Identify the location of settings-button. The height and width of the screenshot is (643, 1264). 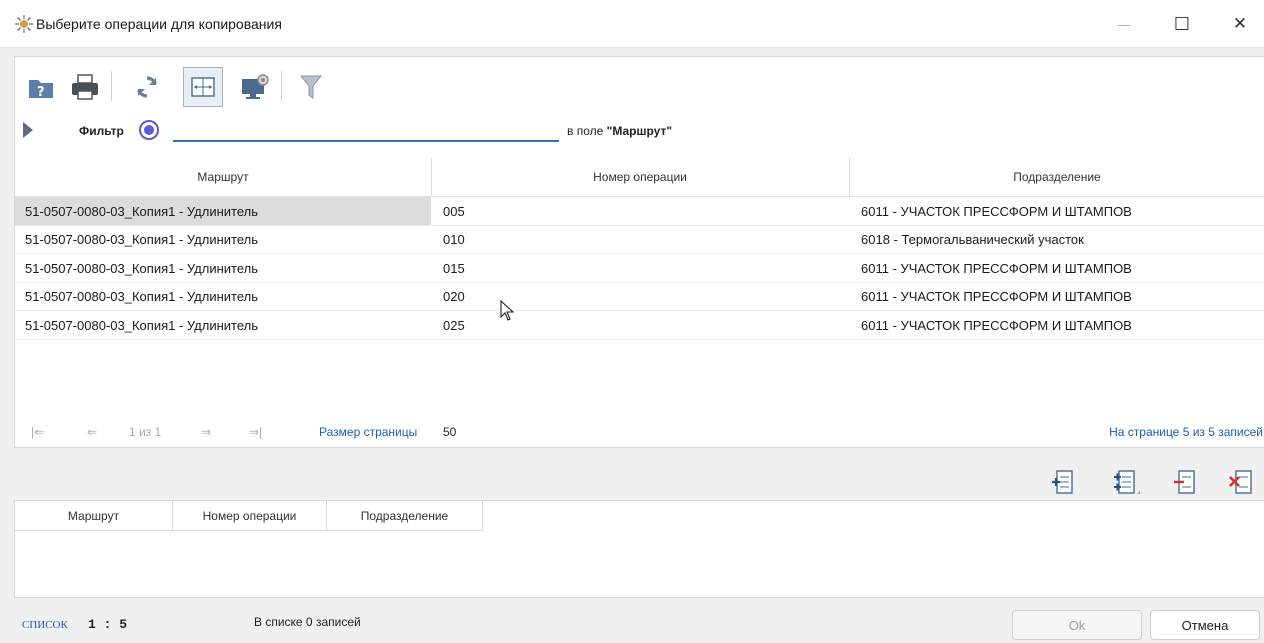
(255, 87).